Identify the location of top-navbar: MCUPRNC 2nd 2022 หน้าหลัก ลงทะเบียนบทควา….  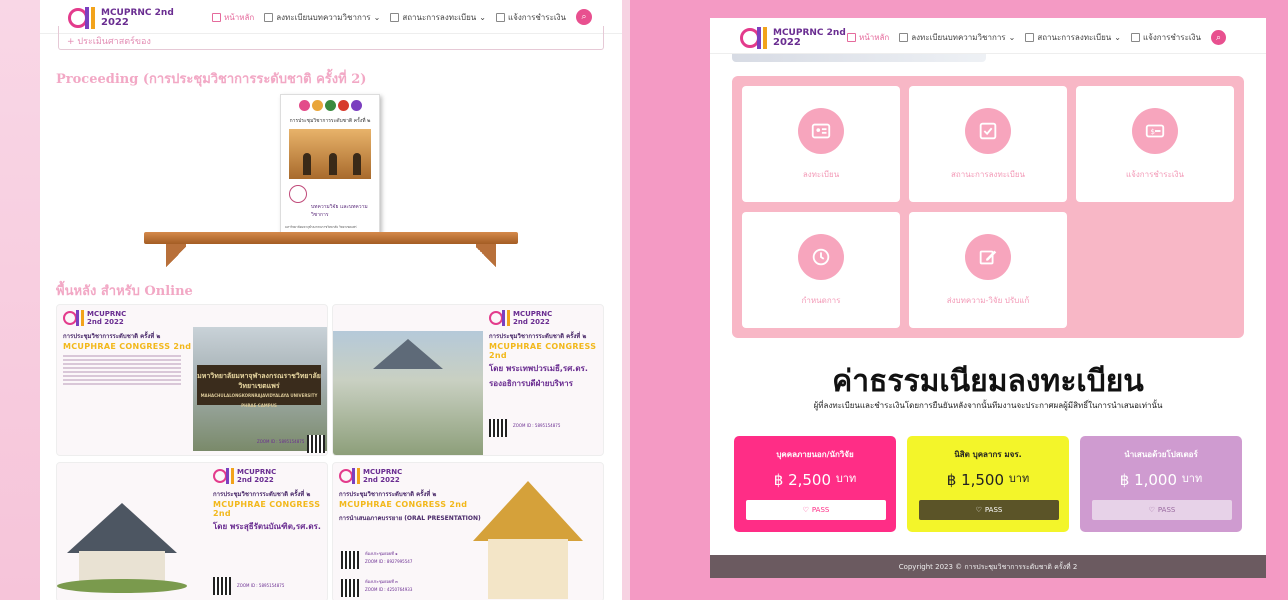
(988, 36).